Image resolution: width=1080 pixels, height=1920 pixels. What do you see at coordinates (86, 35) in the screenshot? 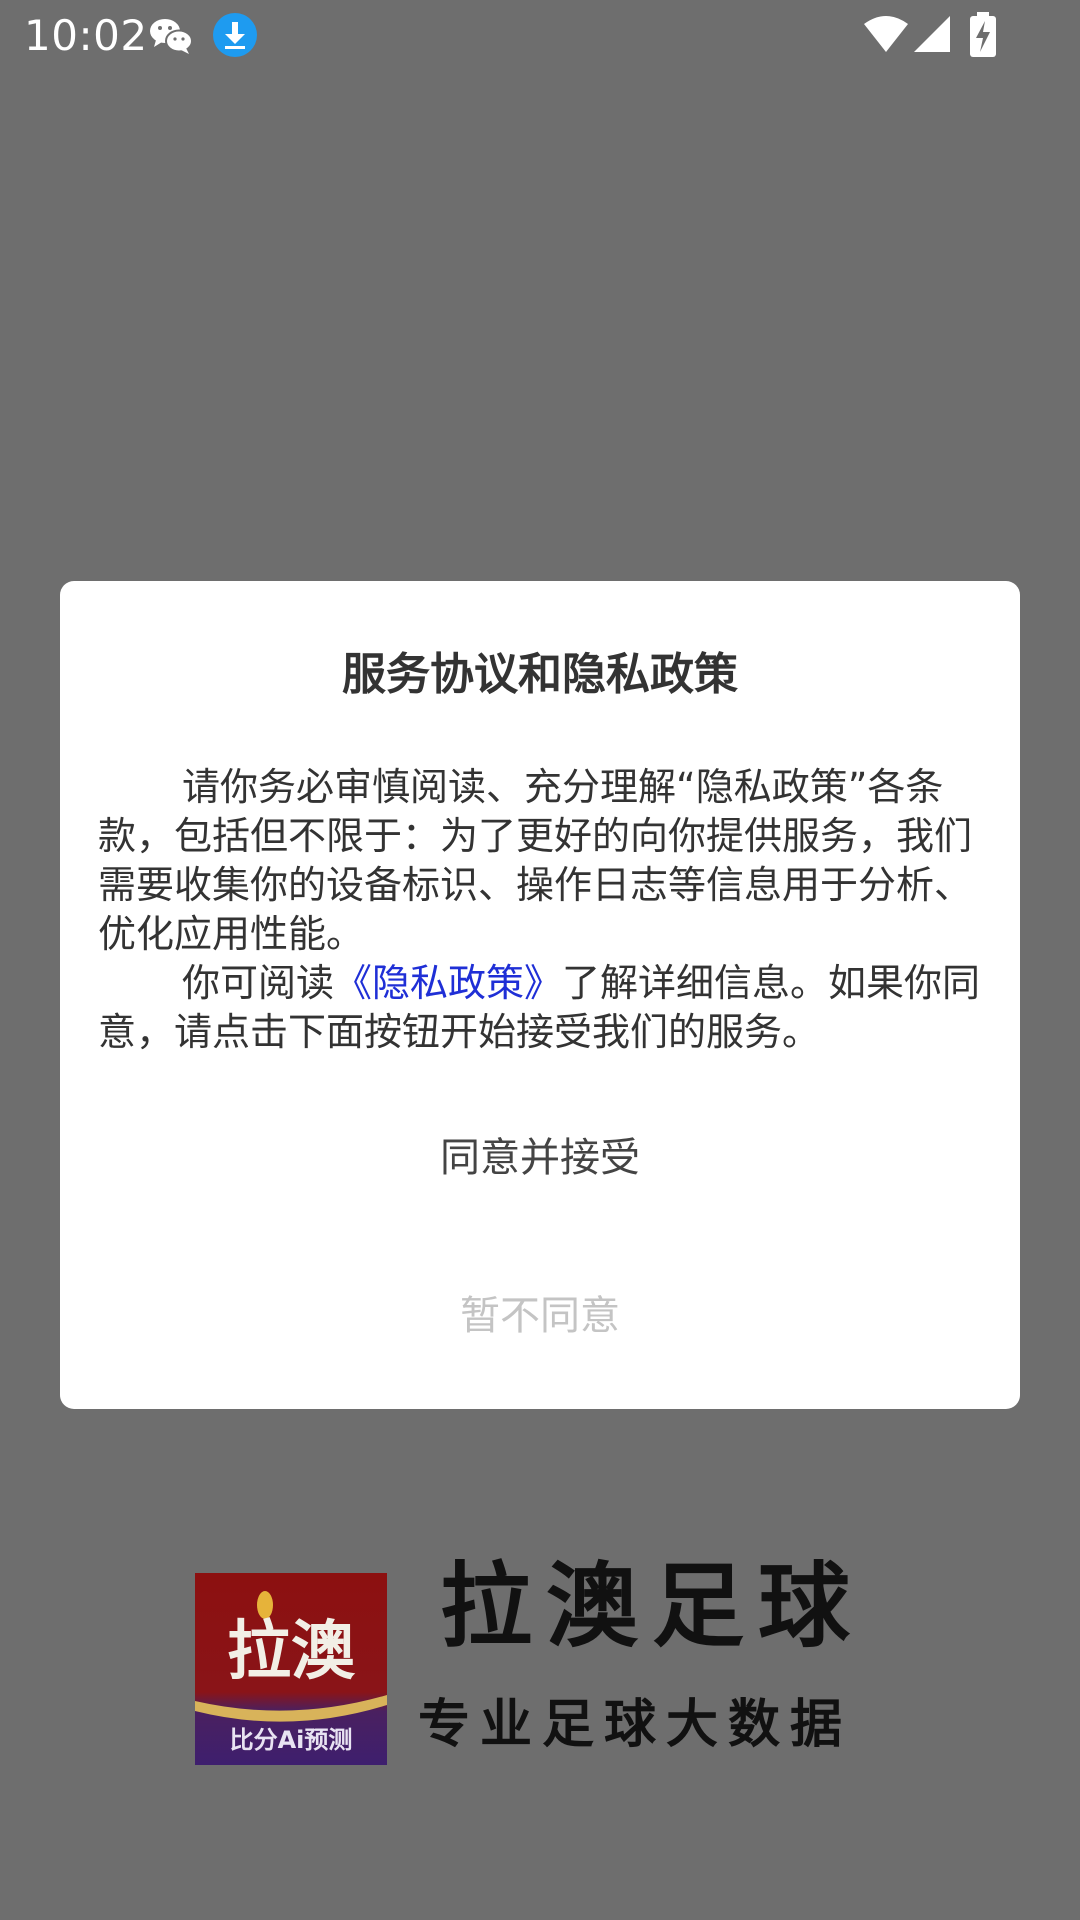
I see `status-time: 10:02` at bounding box center [86, 35].